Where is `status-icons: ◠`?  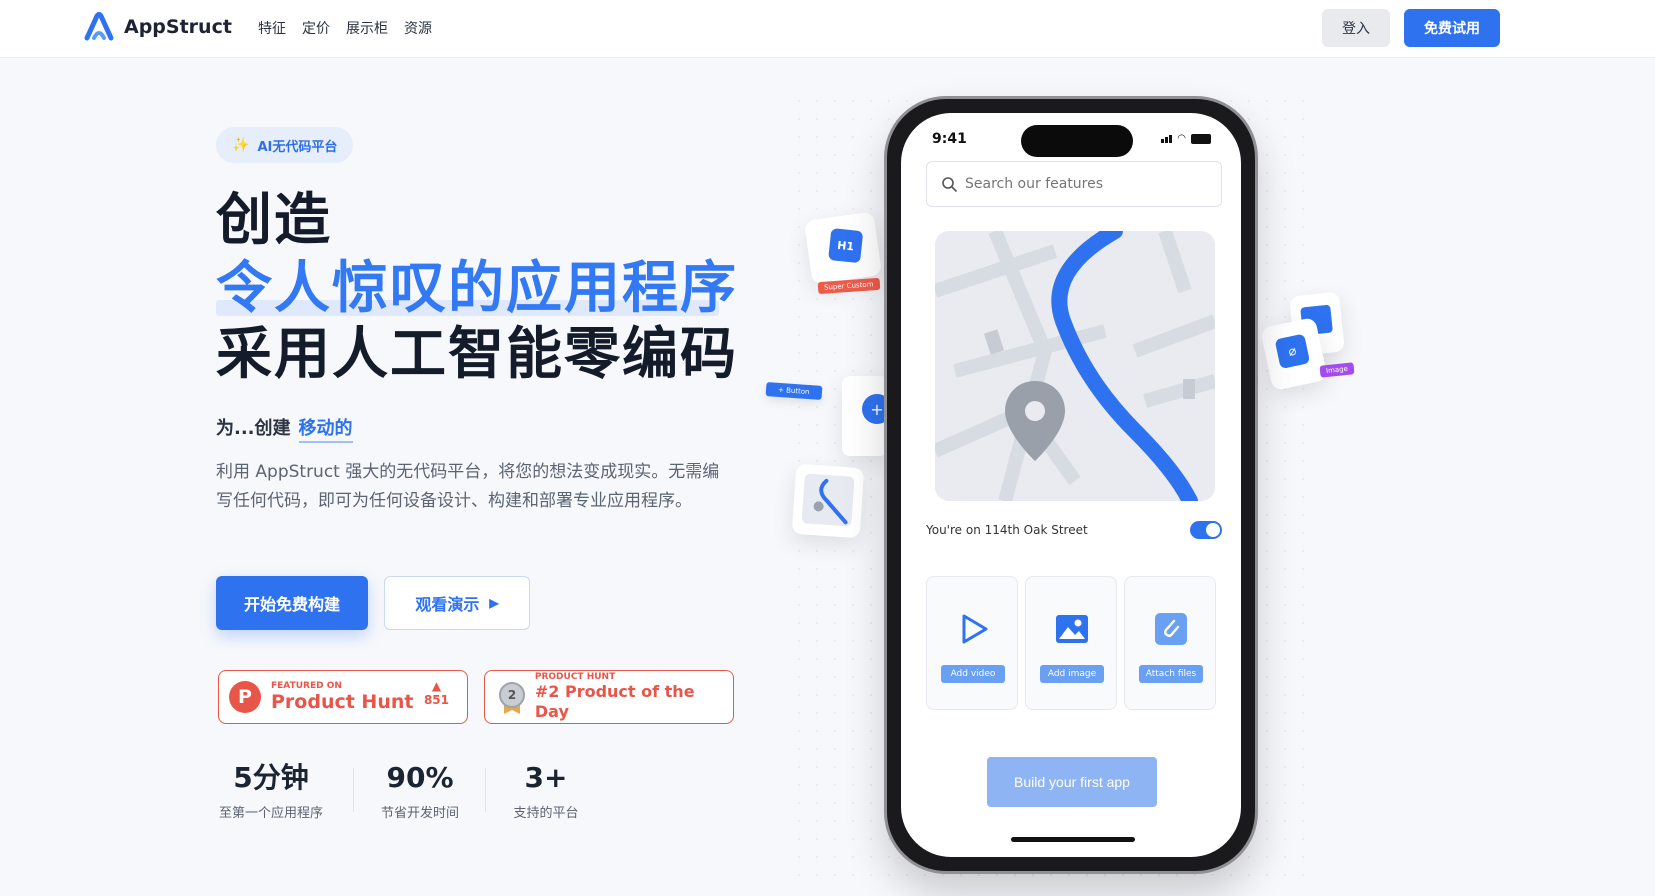 status-icons: ◠ is located at coordinates (1186, 138).